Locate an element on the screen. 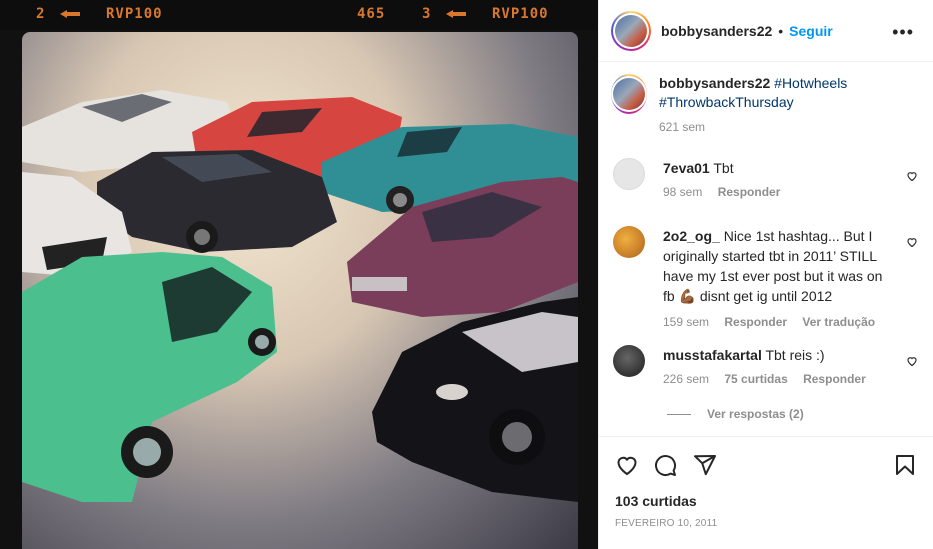 Image resolution: width=933 pixels, height=549 pixels. film-label-left: RVP100 is located at coordinates (134, 14).